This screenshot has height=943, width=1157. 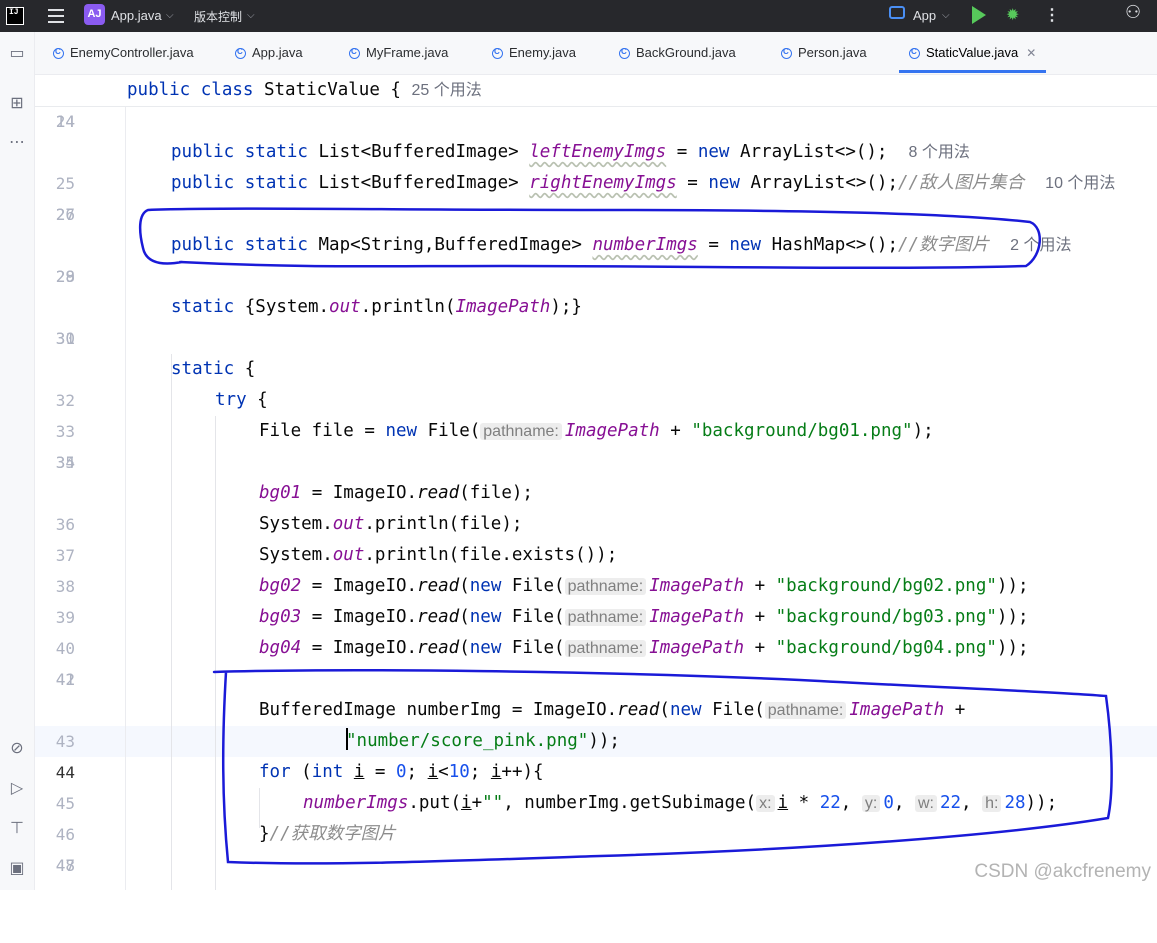 What do you see at coordinates (596, 785) in the screenshot?
I see `code-line: 45 for (int i = 0; i<10; i++){` at bounding box center [596, 785].